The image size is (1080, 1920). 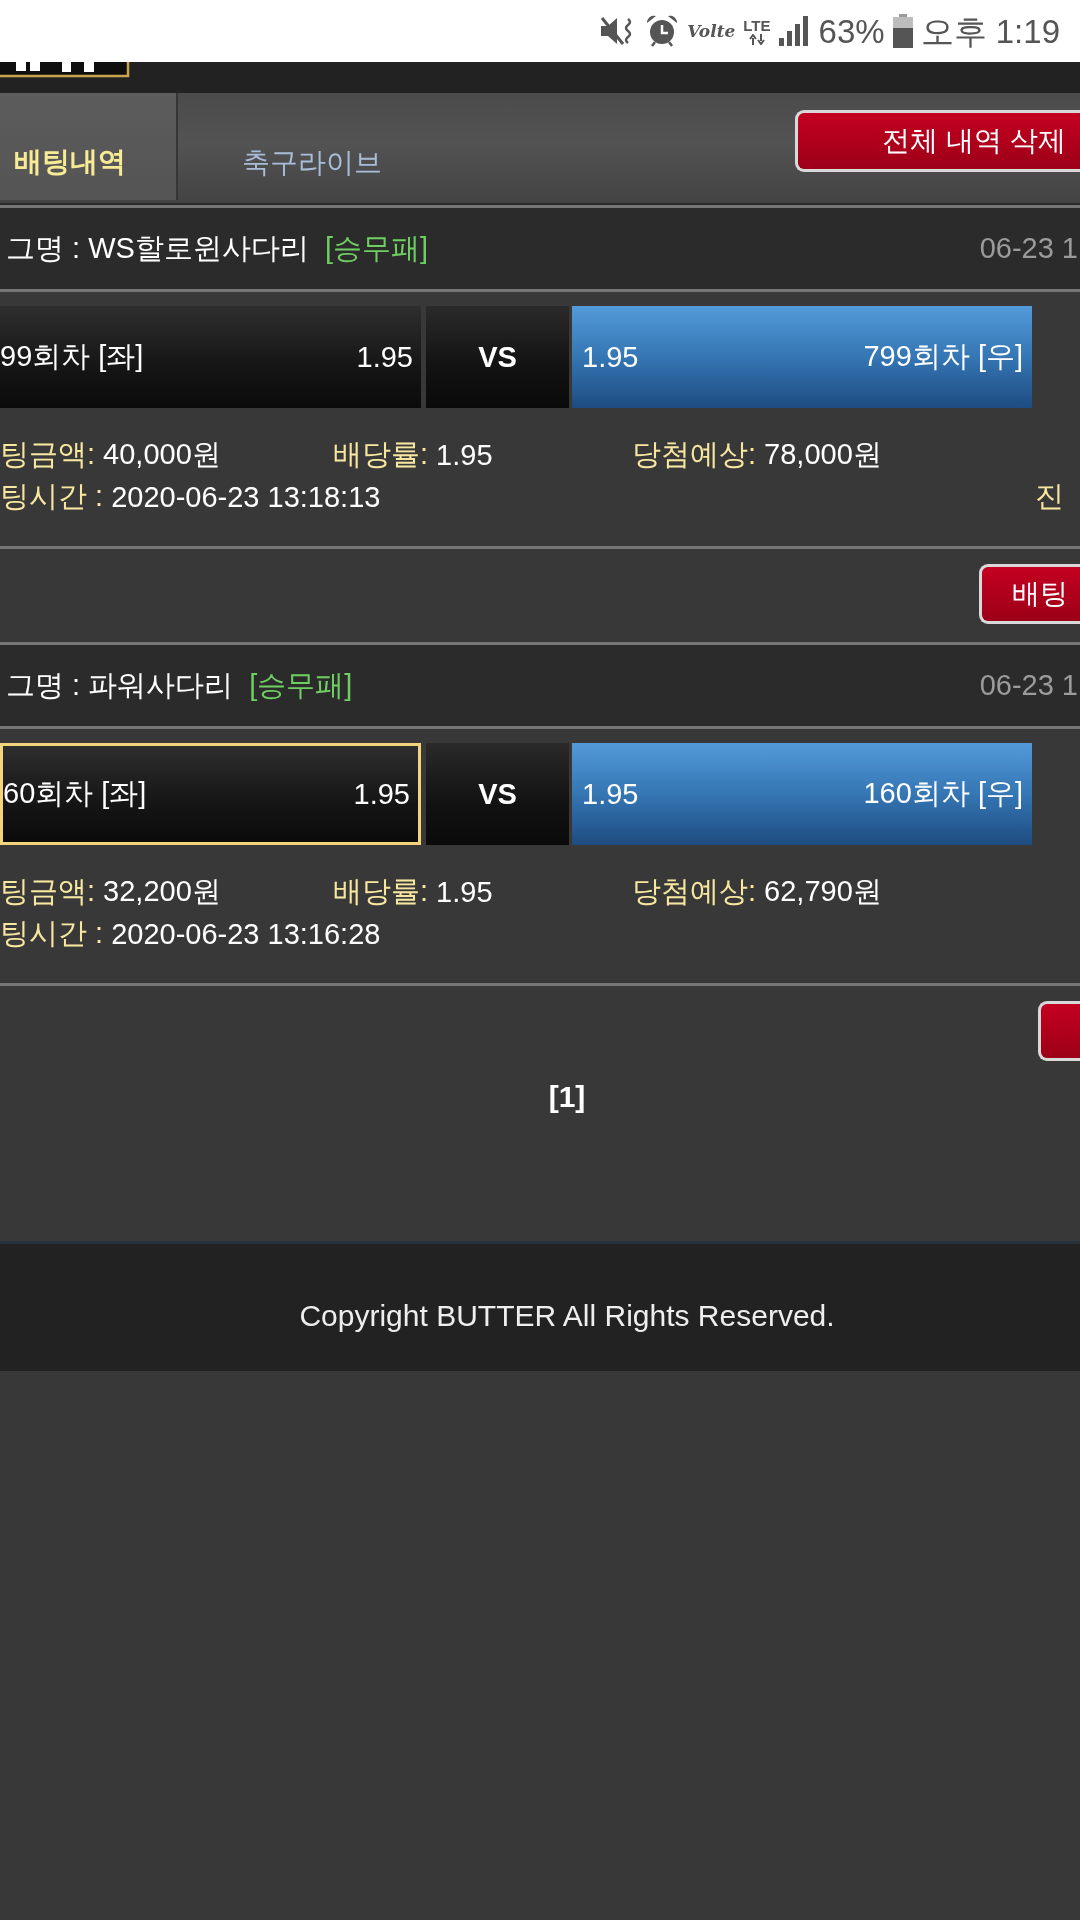 What do you see at coordinates (756, 39) in the screenshot?
I see `data-arrows-icon` at bounding box center [756, 39].